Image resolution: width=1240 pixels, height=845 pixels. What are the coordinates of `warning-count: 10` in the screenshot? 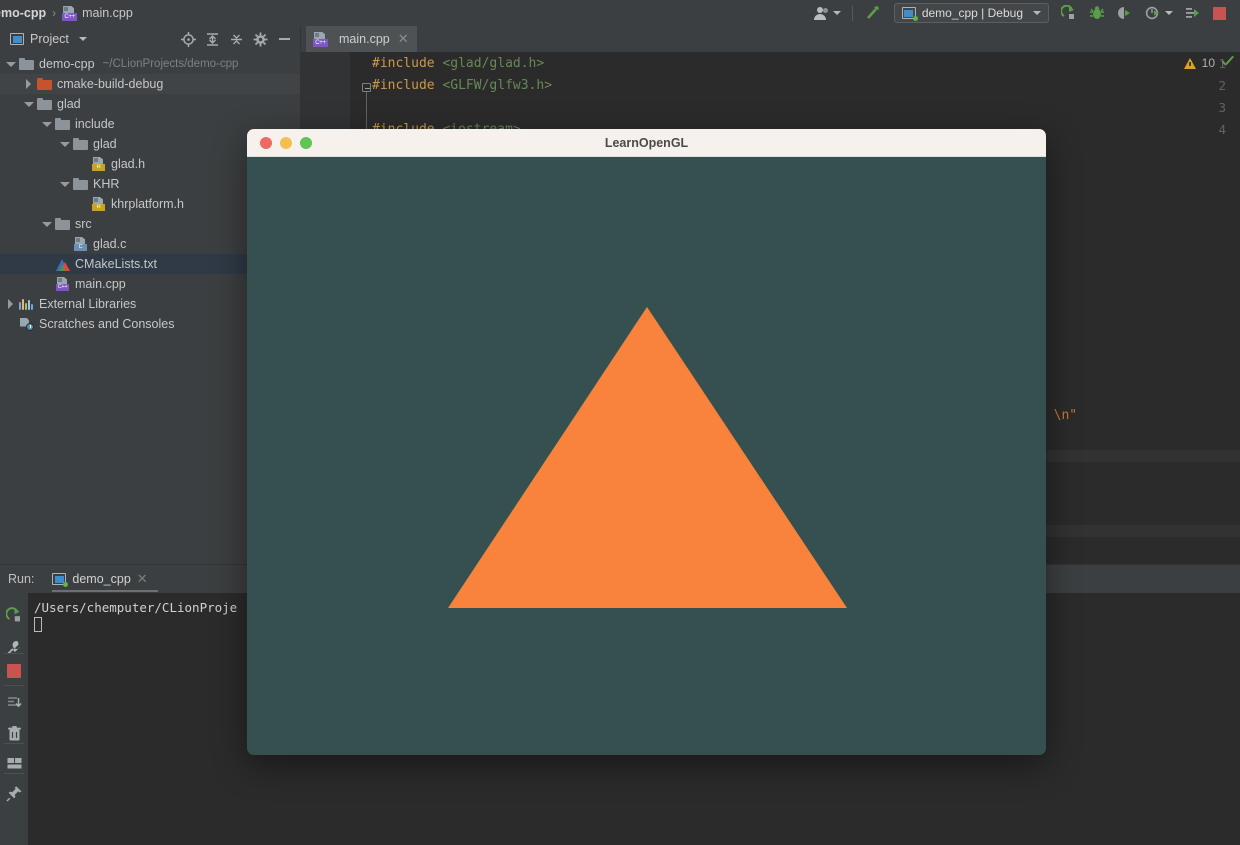 It's located at (1208, 63).